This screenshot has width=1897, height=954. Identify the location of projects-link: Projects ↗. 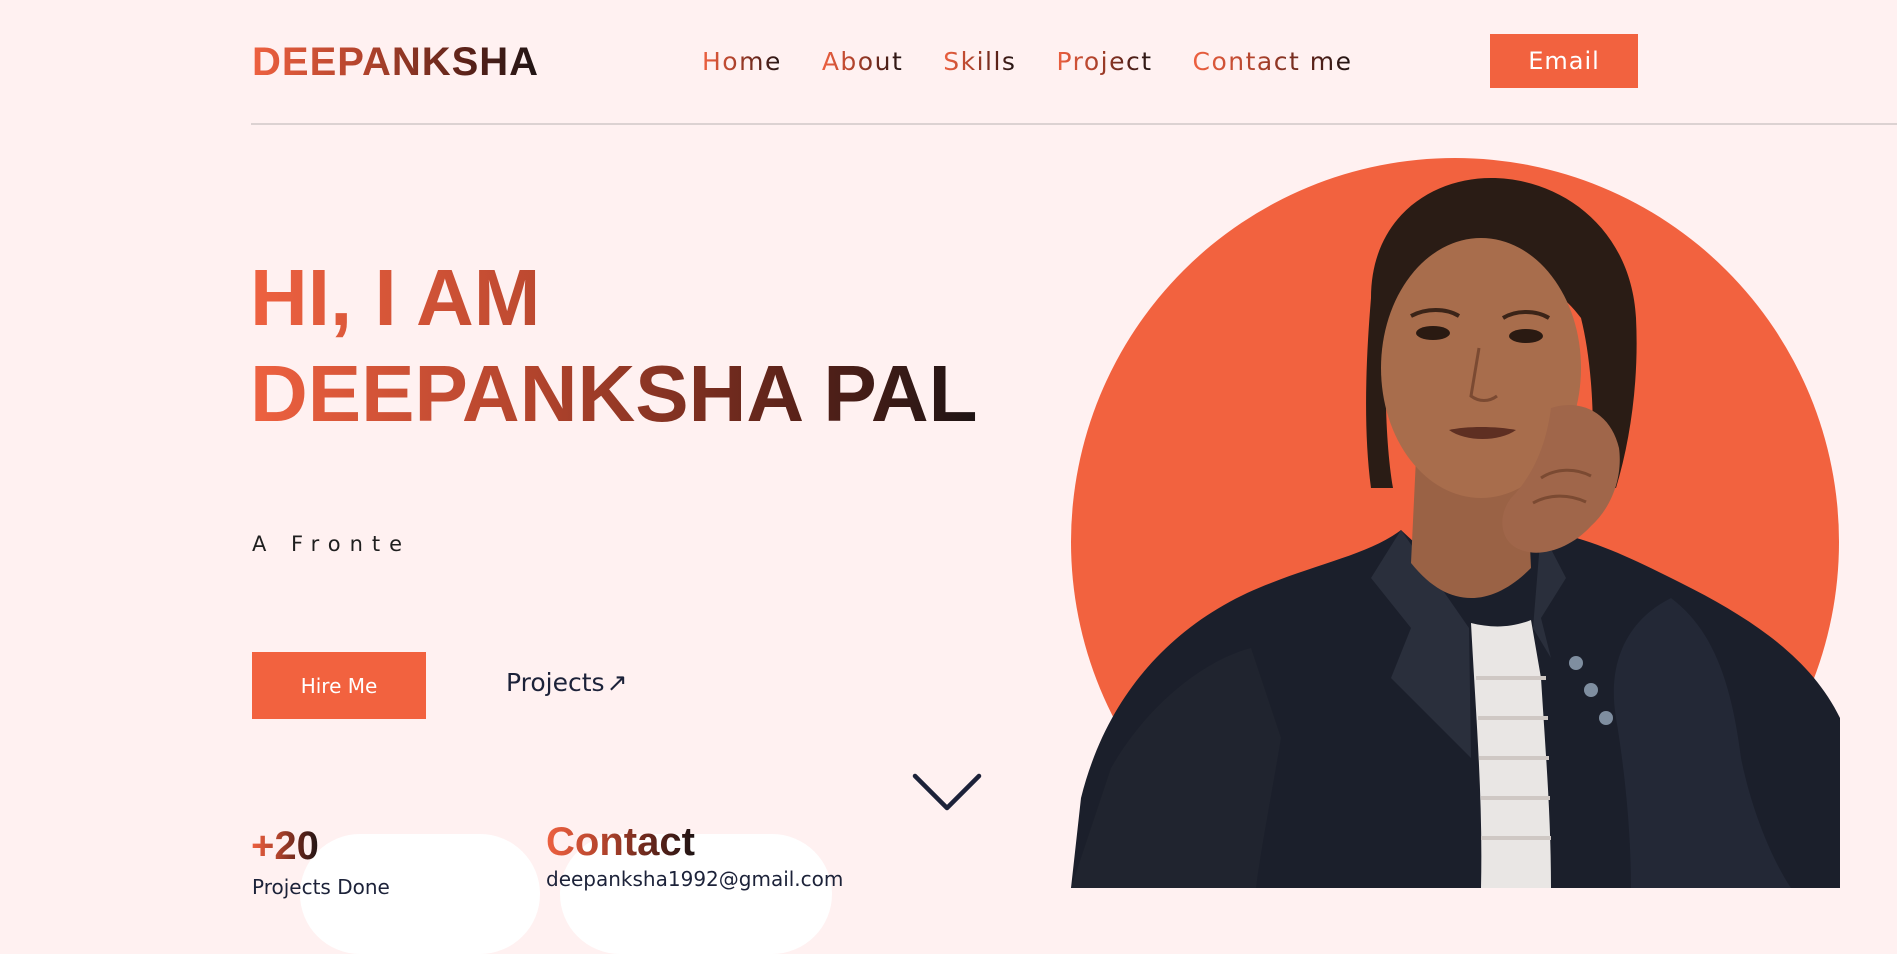
(567, 682).